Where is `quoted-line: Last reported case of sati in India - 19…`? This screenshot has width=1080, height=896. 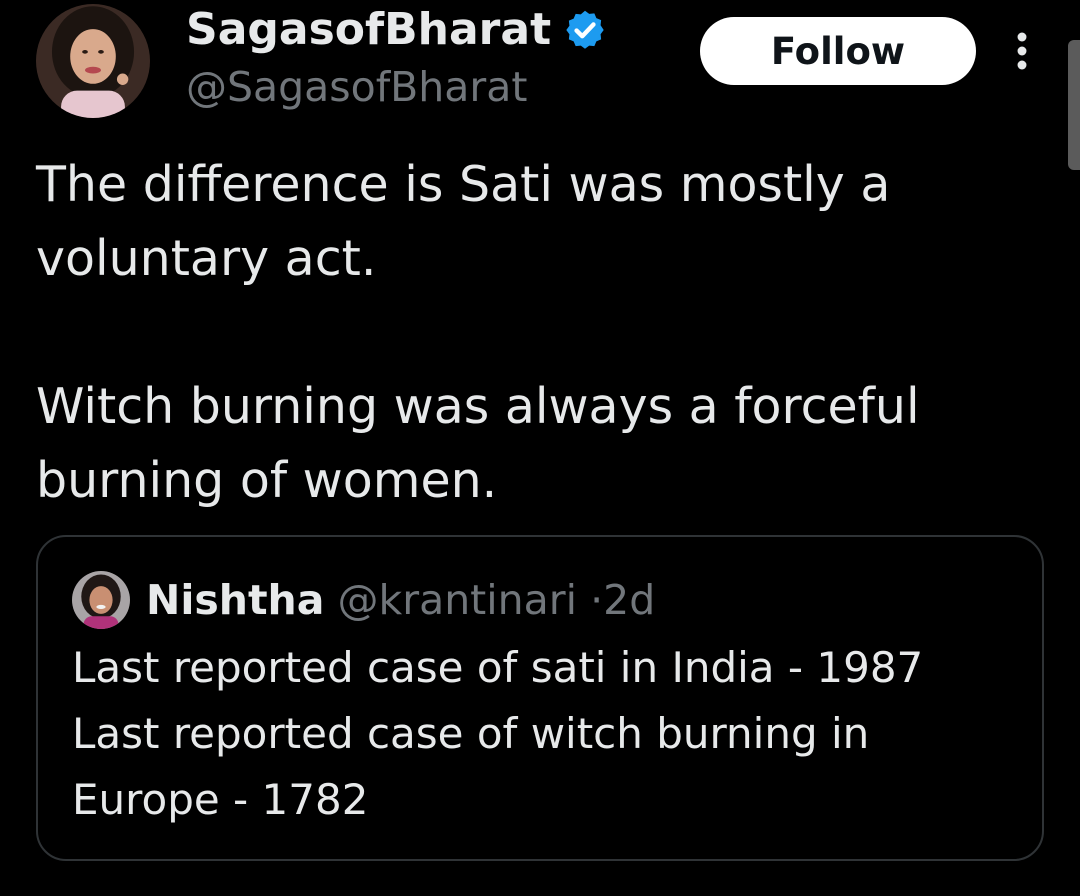
quoted-line: Last reported case of sati in India - 19… is located at coordinates (498, 667).